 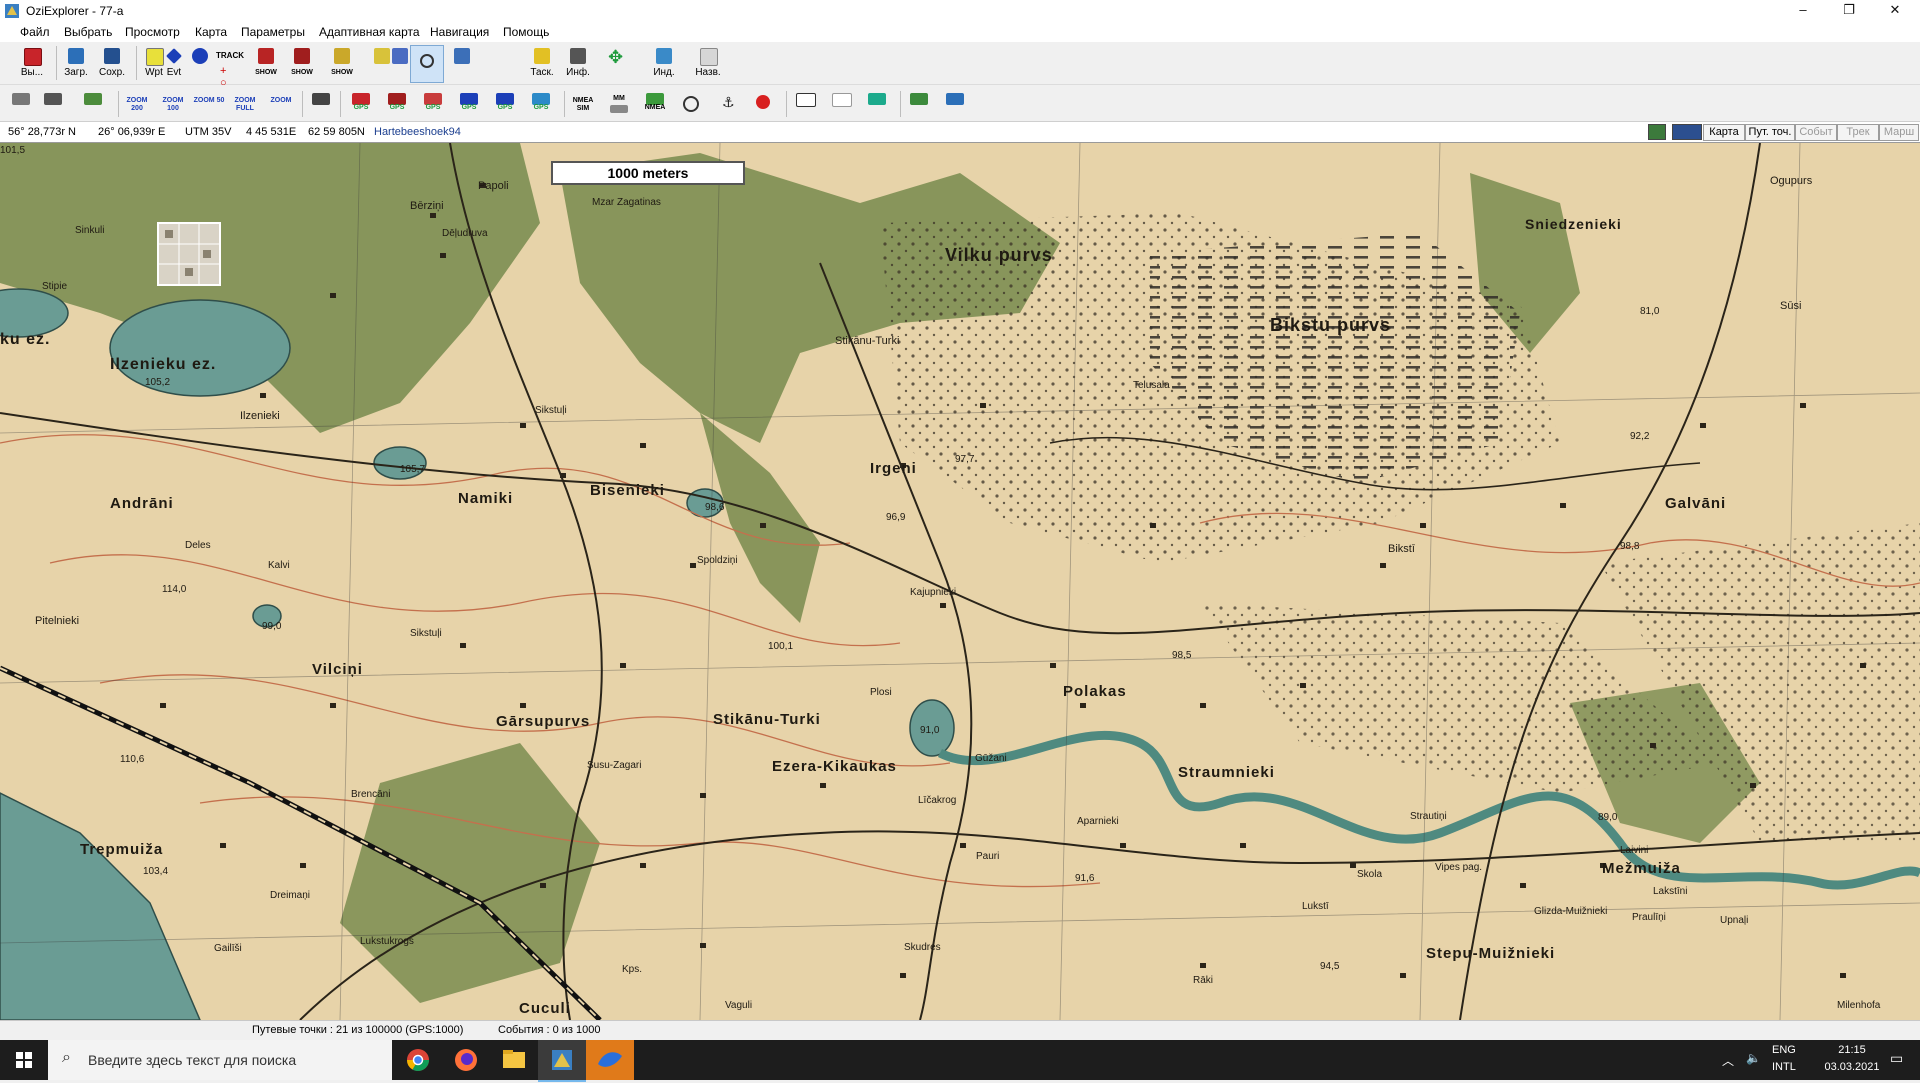 What do you see at coordinates (1728, 1060) in the screenshot?
I see `tray-chevron-icon: ︿` at bounding box center [1728, 1060].